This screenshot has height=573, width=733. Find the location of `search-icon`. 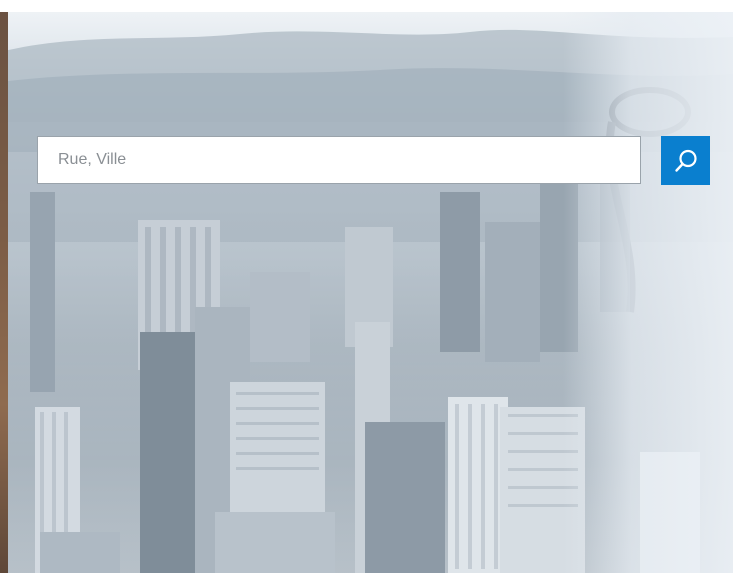

search-icon is located at coordinates (686, 161).